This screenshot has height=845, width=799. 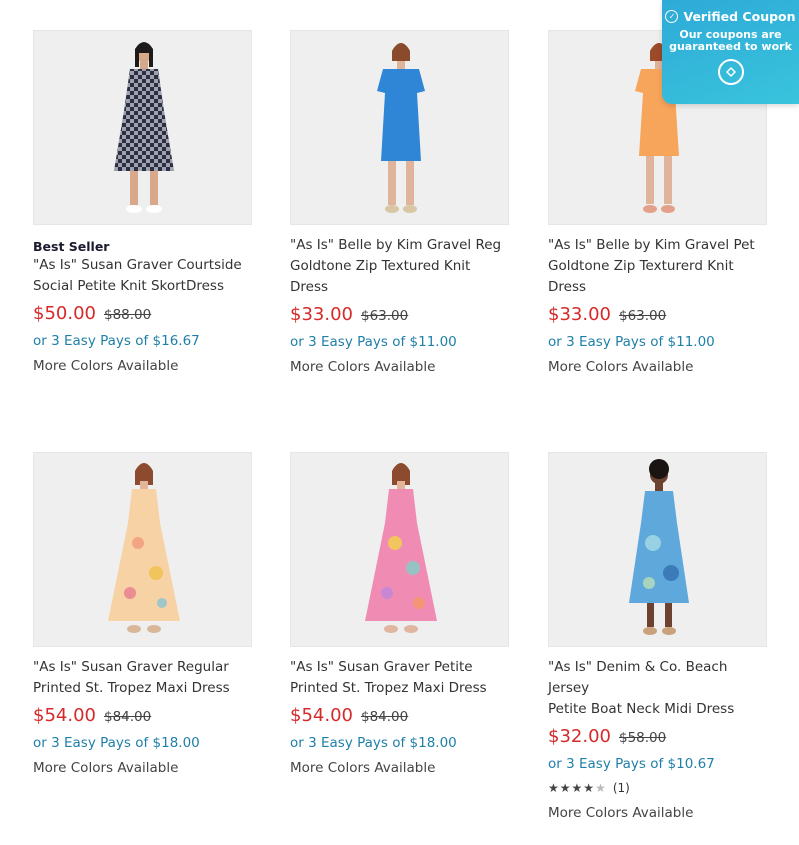 I want to click on product-title-line: "As Is" Susan Graver Courtside, so click(x=143, y=265).